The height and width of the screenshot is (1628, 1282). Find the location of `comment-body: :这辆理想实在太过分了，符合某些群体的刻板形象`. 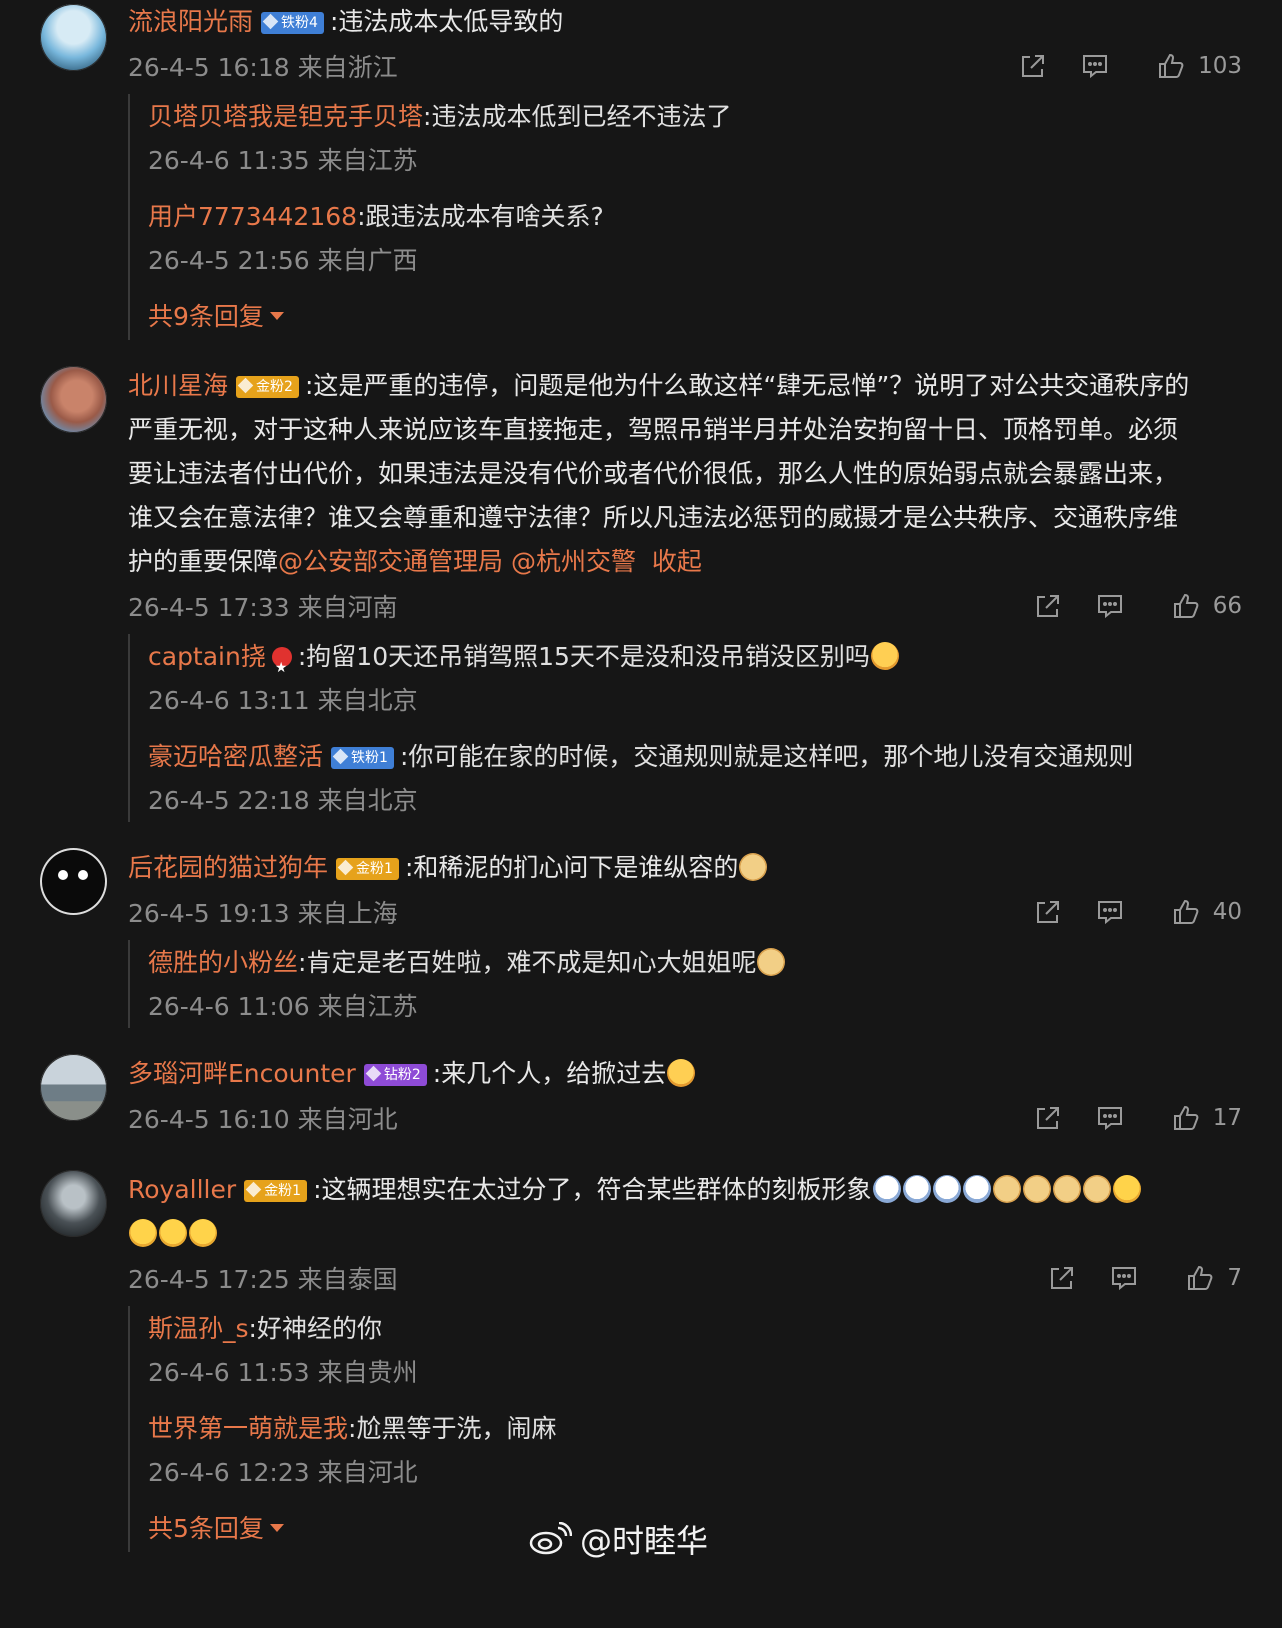

comment-body: :这辆理想实在太过分了，符合某些群体的刻板形象 is located at coordinates (592, 1189).